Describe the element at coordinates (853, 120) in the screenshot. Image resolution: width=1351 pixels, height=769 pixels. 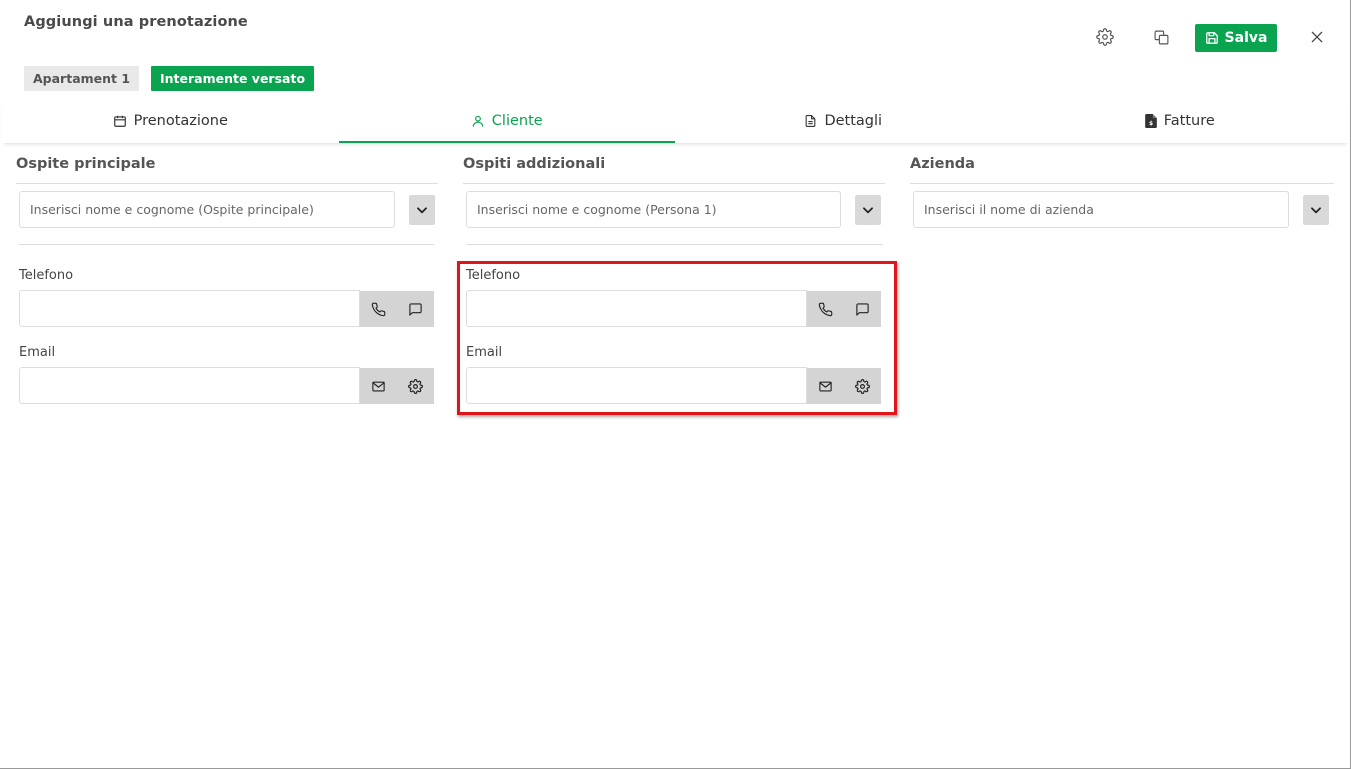
I see `tab-label: Dettagli` at that location.